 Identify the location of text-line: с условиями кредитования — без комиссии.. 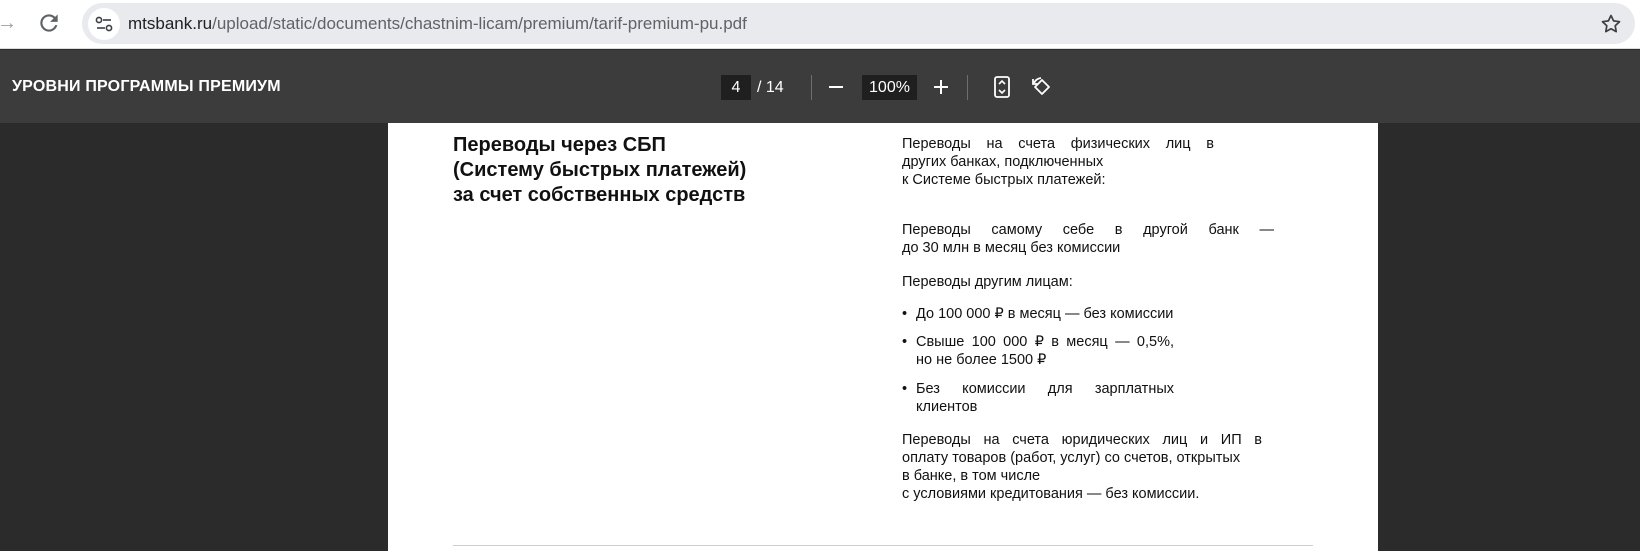
(1051, 494).